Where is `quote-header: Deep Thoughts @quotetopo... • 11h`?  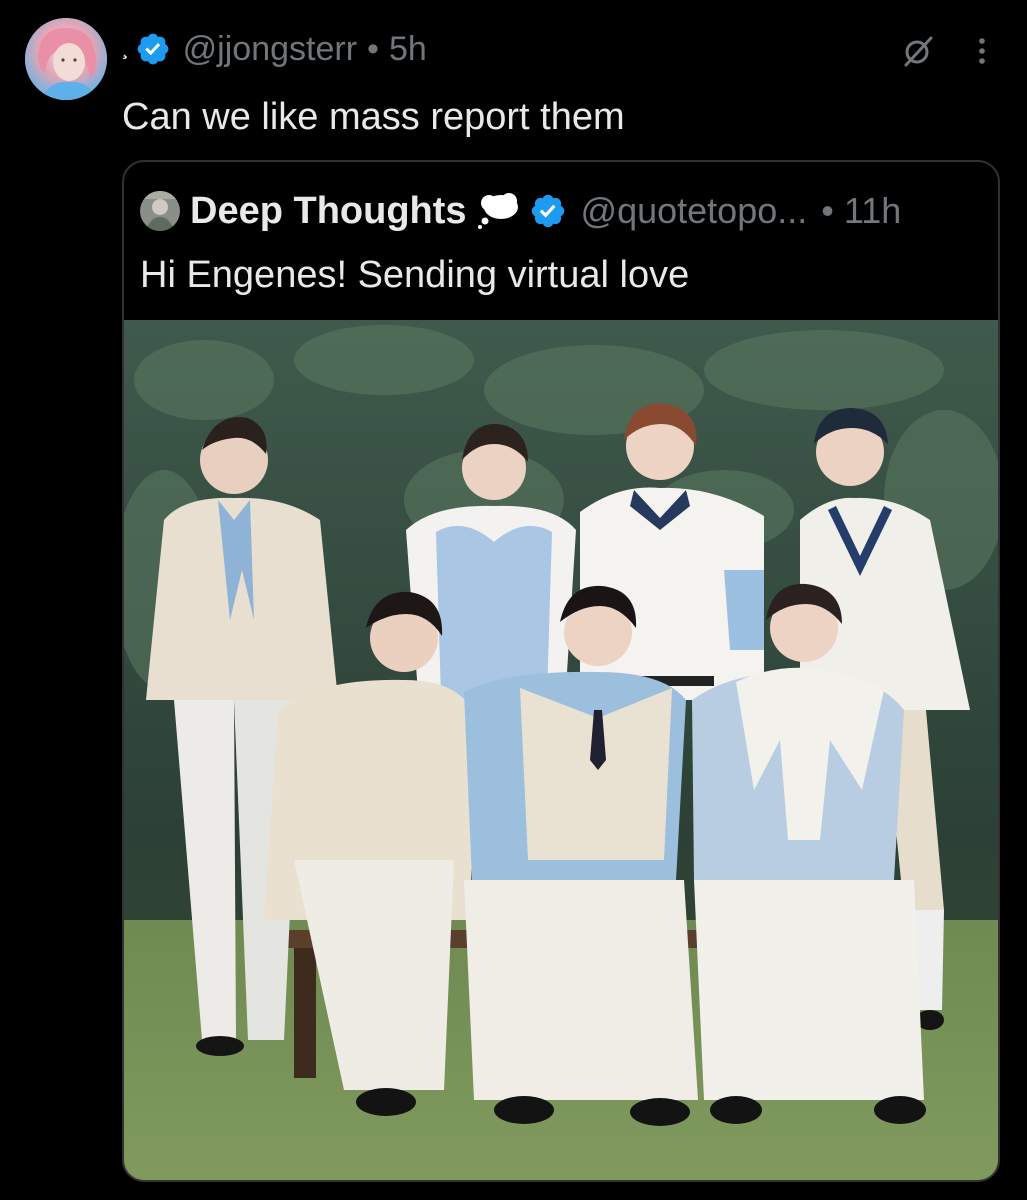 quote-header: Deep Thoughts @quotetopo... • 11h is located at coordinates (561, 211).